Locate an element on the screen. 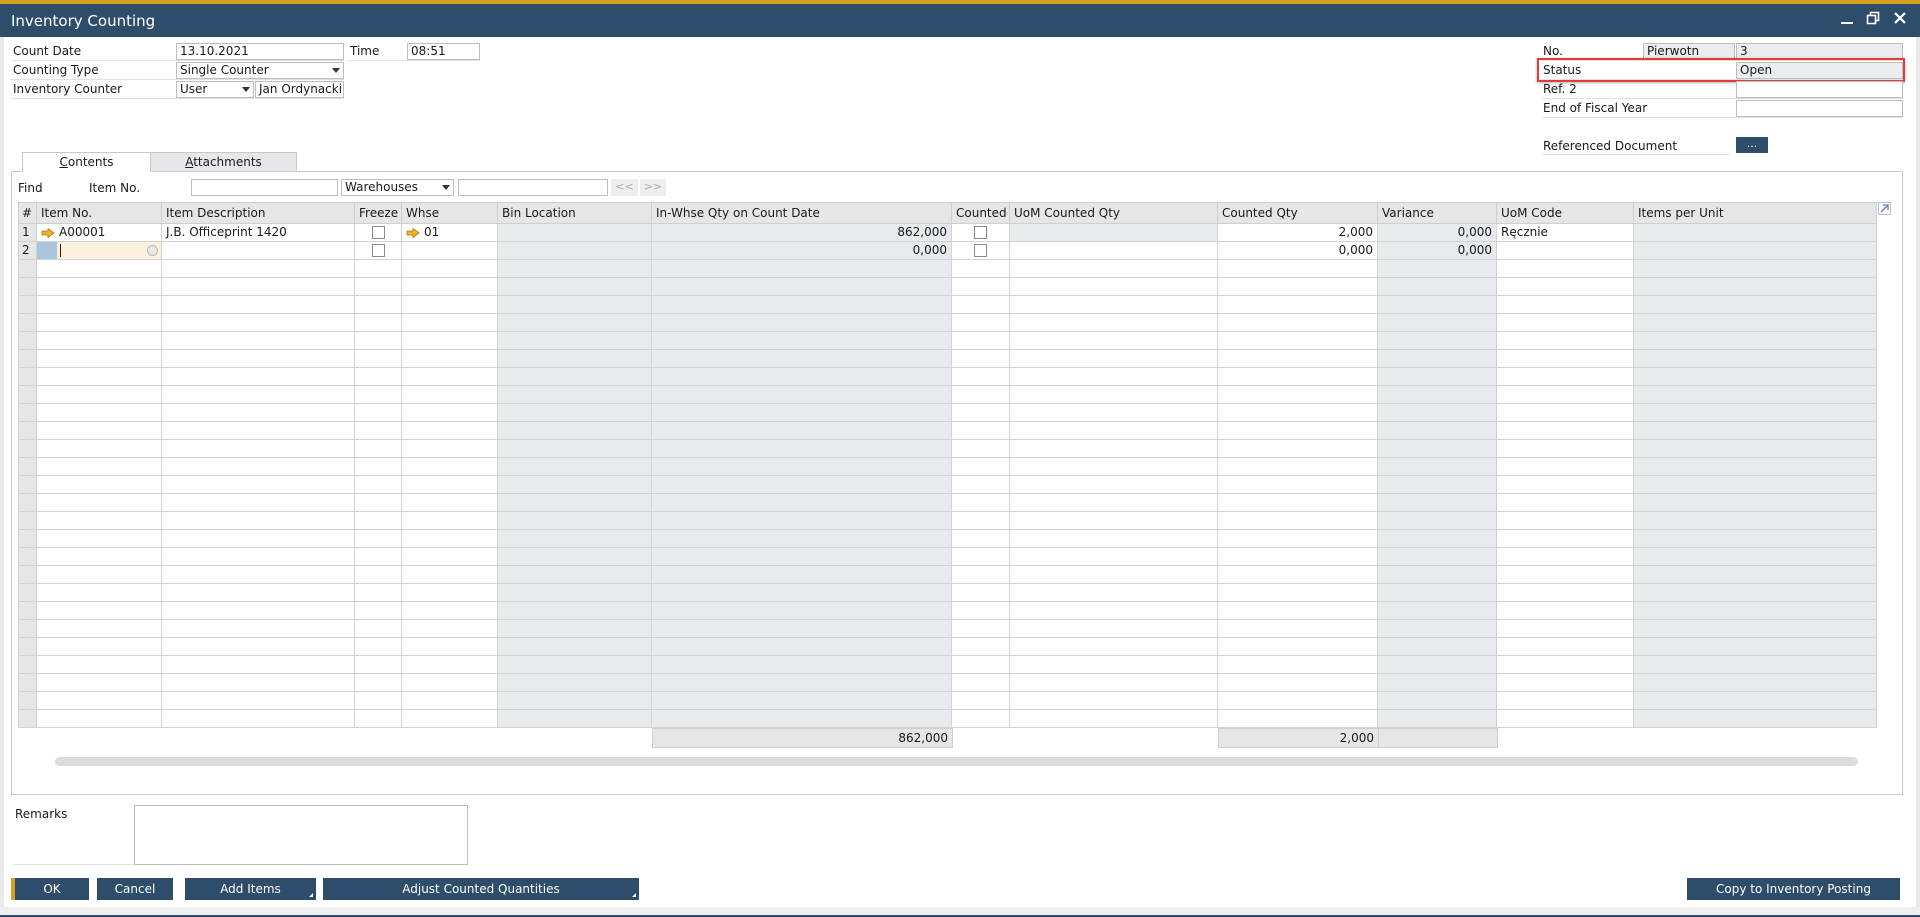  ref2-field is located at coordinates (1819, 89).